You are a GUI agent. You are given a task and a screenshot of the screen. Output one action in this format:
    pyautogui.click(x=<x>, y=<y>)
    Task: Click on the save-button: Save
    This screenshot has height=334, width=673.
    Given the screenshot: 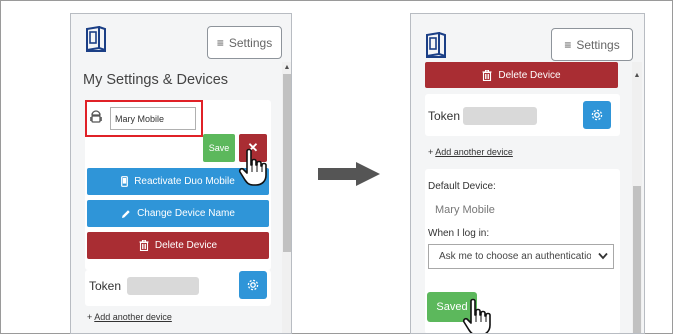 What is the action you would take?
    pyautogui.click(x=219, y=148)
    